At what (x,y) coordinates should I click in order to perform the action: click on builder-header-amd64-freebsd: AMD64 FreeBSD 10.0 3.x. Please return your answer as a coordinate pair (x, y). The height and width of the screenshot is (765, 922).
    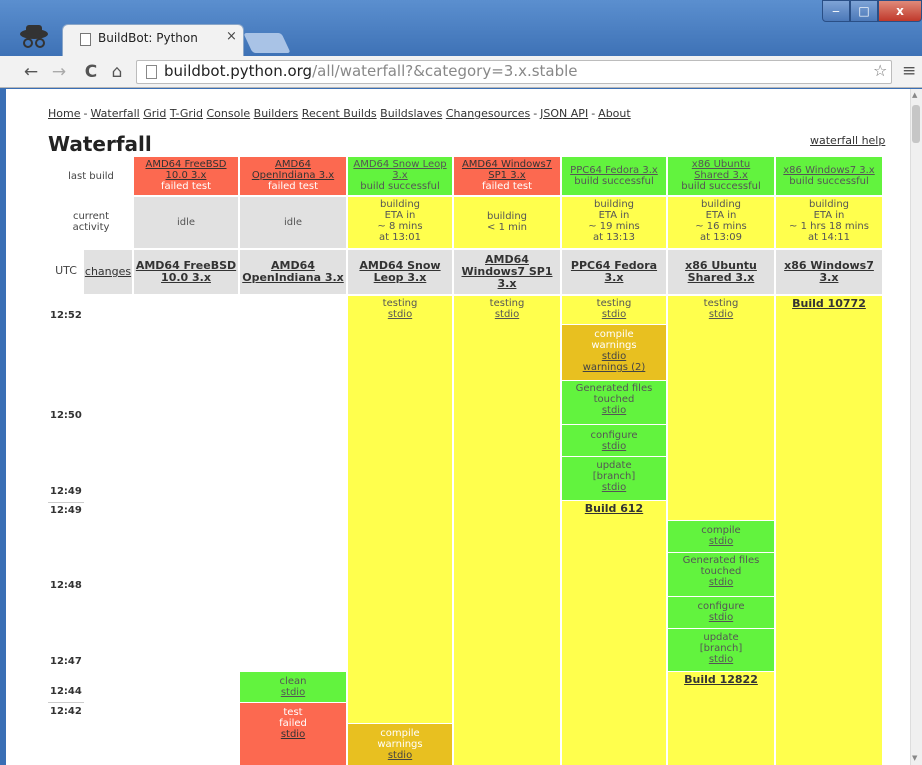
    Looking at the image, I should click on (186, 272).